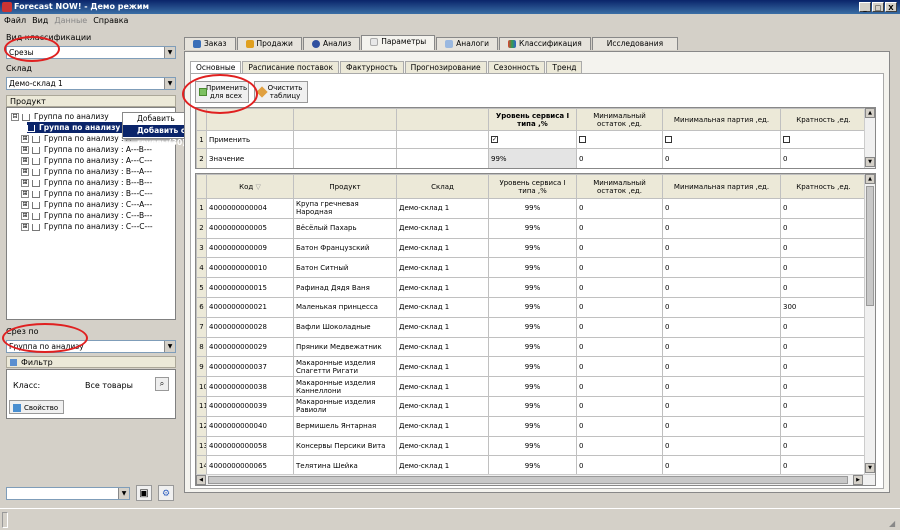 The image size is (900, 530). Describe the element at coordinates (345, 248) in the screenshot. I see `cell-product: Батон Французский` at that location.